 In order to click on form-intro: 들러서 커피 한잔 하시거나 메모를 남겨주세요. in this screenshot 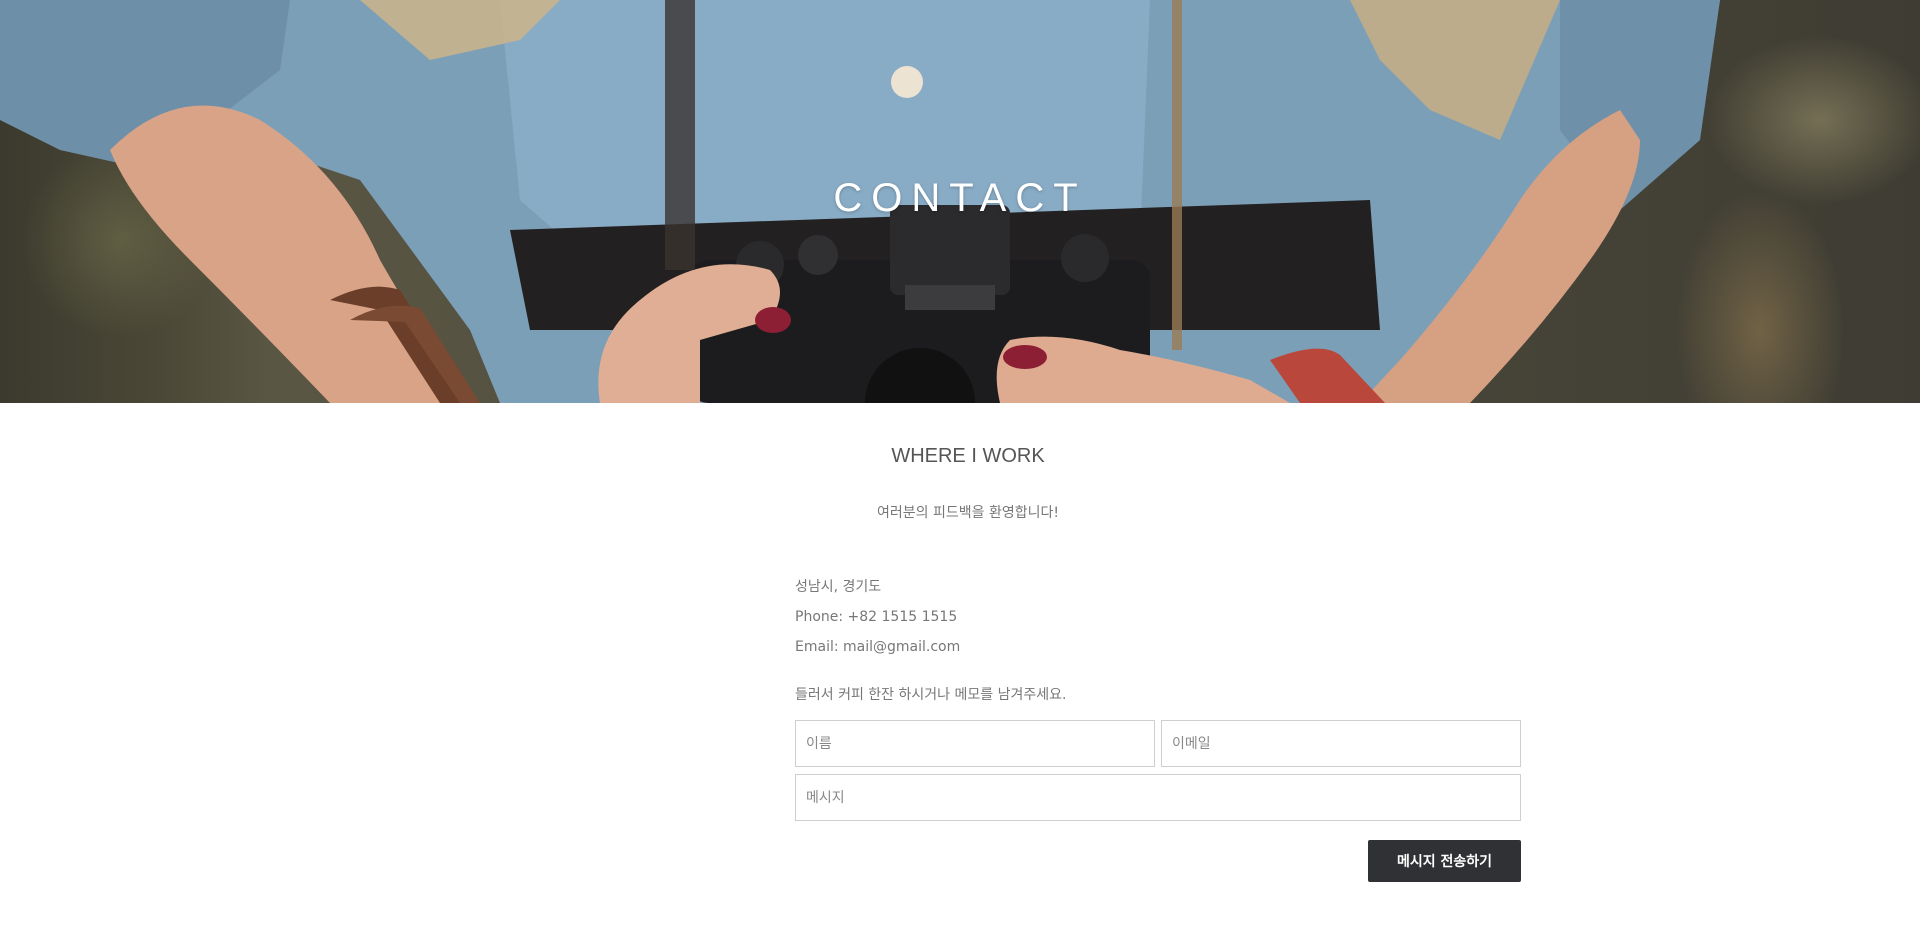, I will do `click(931, 695)`.